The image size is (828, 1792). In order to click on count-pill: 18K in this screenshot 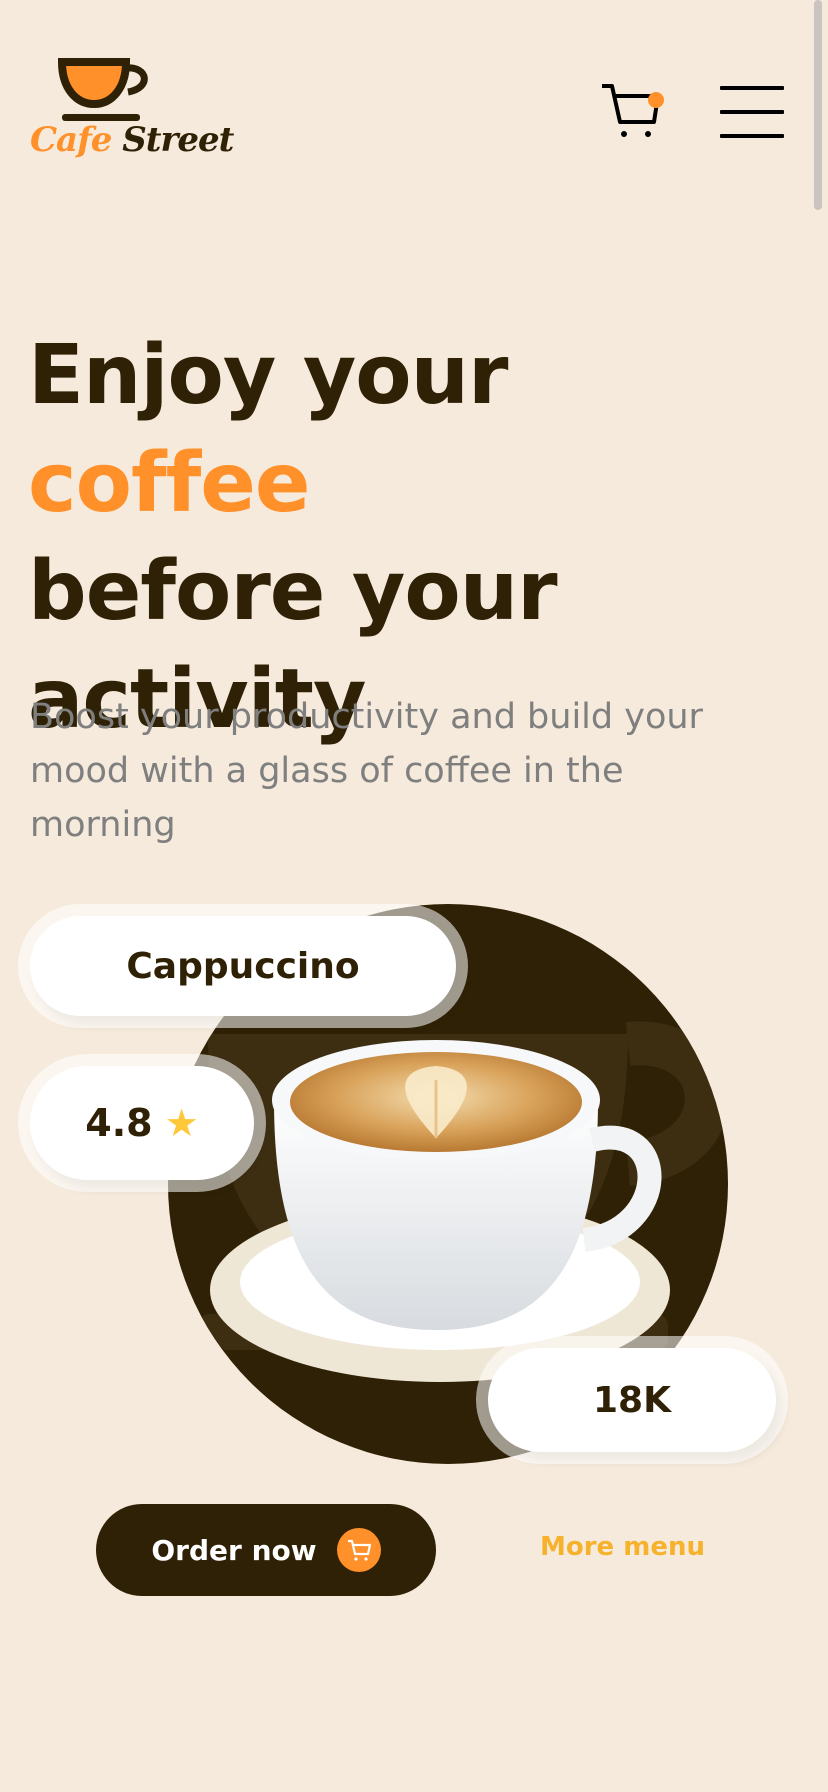, I will do `click(632, 1400)`.